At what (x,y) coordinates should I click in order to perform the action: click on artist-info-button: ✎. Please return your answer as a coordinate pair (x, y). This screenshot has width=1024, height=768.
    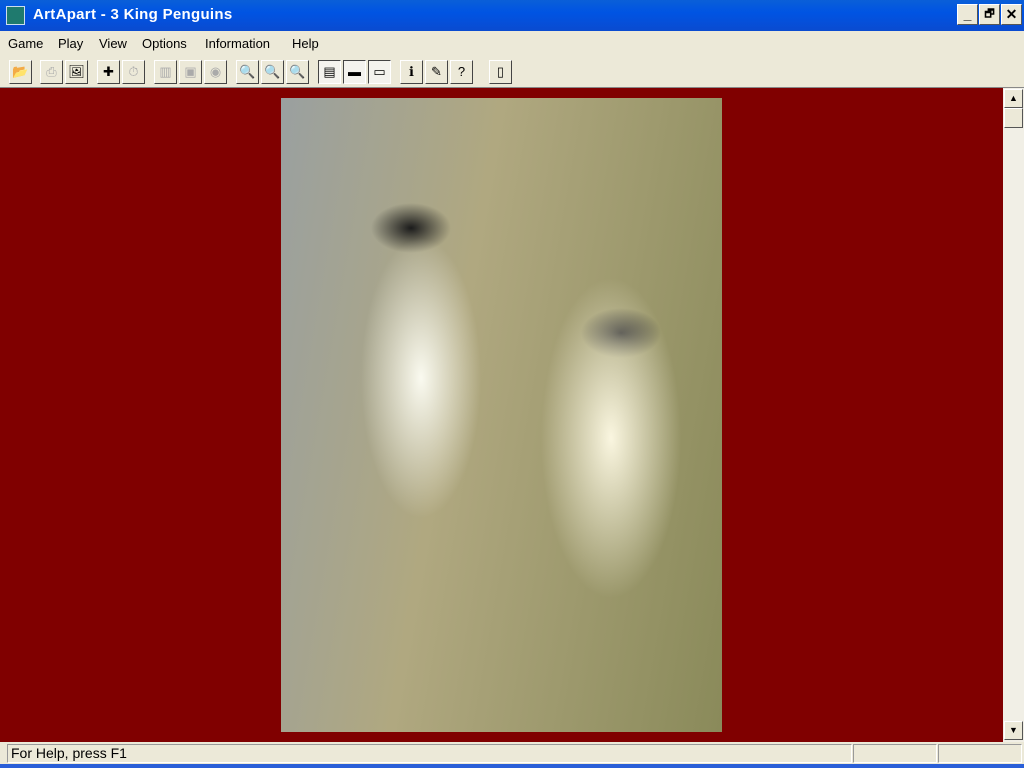
    Looking at the image, I should click on (436, 72).